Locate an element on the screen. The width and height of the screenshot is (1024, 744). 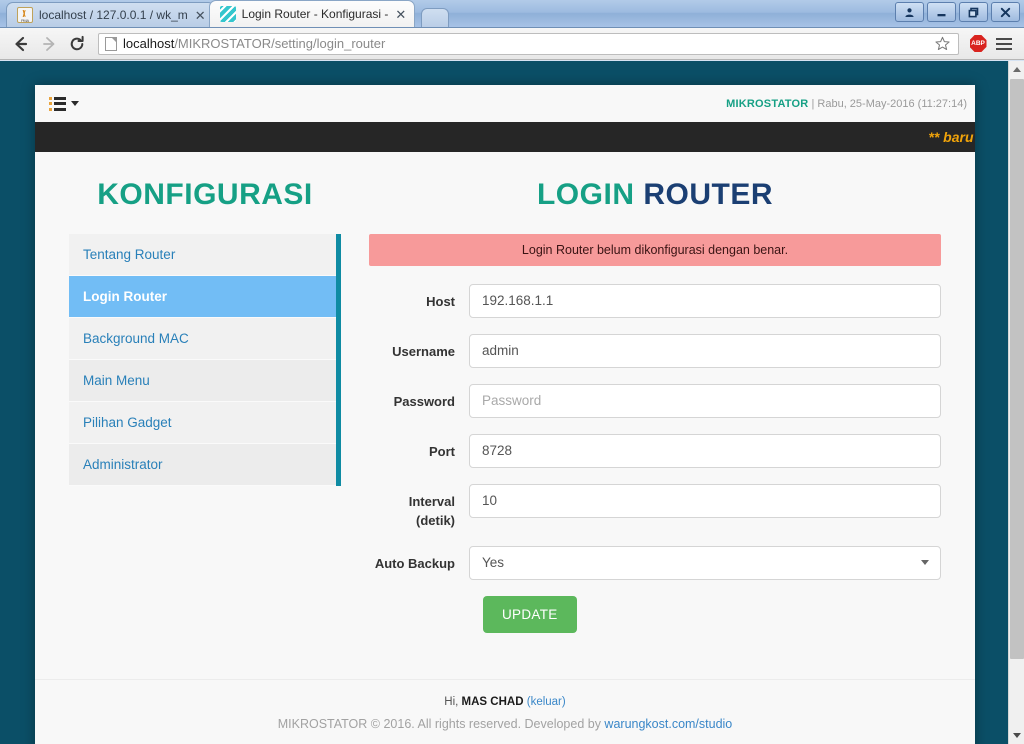
auto-backup-select-wrap: Yes is located at coordinates (705, 563).